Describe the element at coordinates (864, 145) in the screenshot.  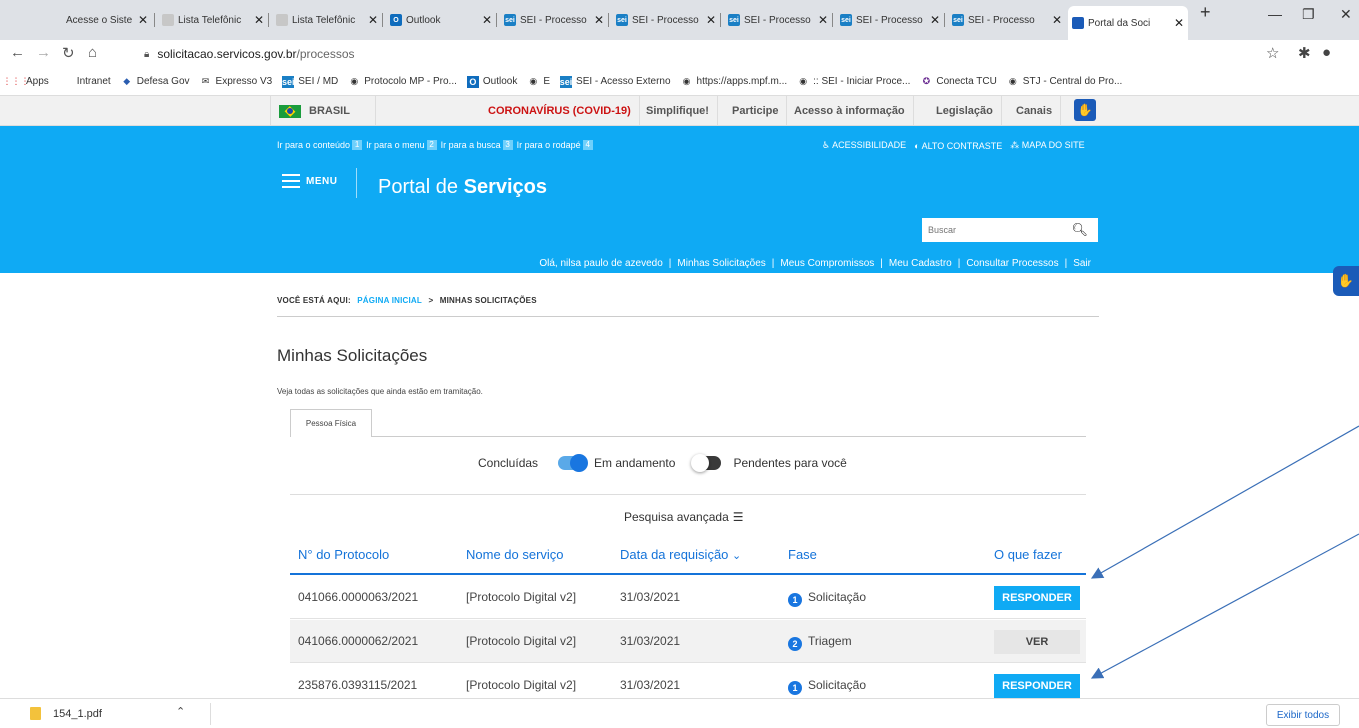
I see `accessibility-link: ♿︎ ACESSIBILIDADE` at that location.